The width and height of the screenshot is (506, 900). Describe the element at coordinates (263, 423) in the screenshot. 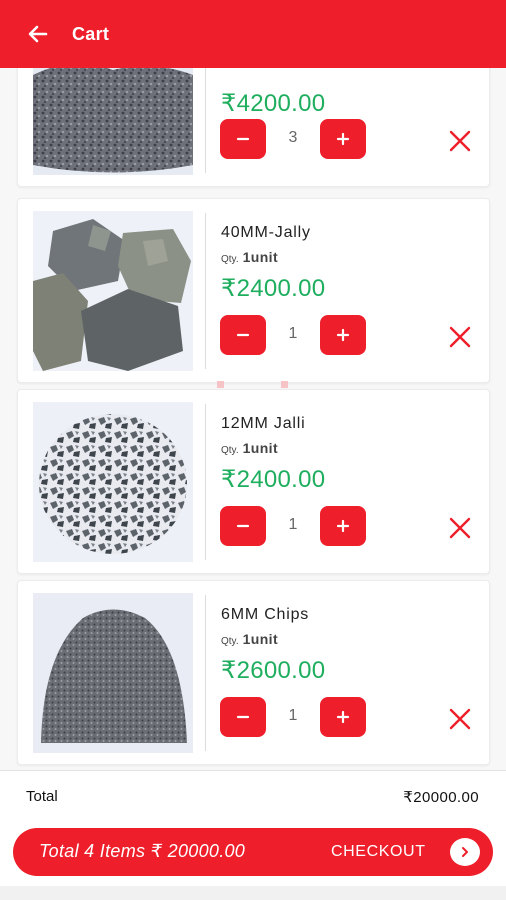

I see `item-name: 12MM Jalli` at that location.